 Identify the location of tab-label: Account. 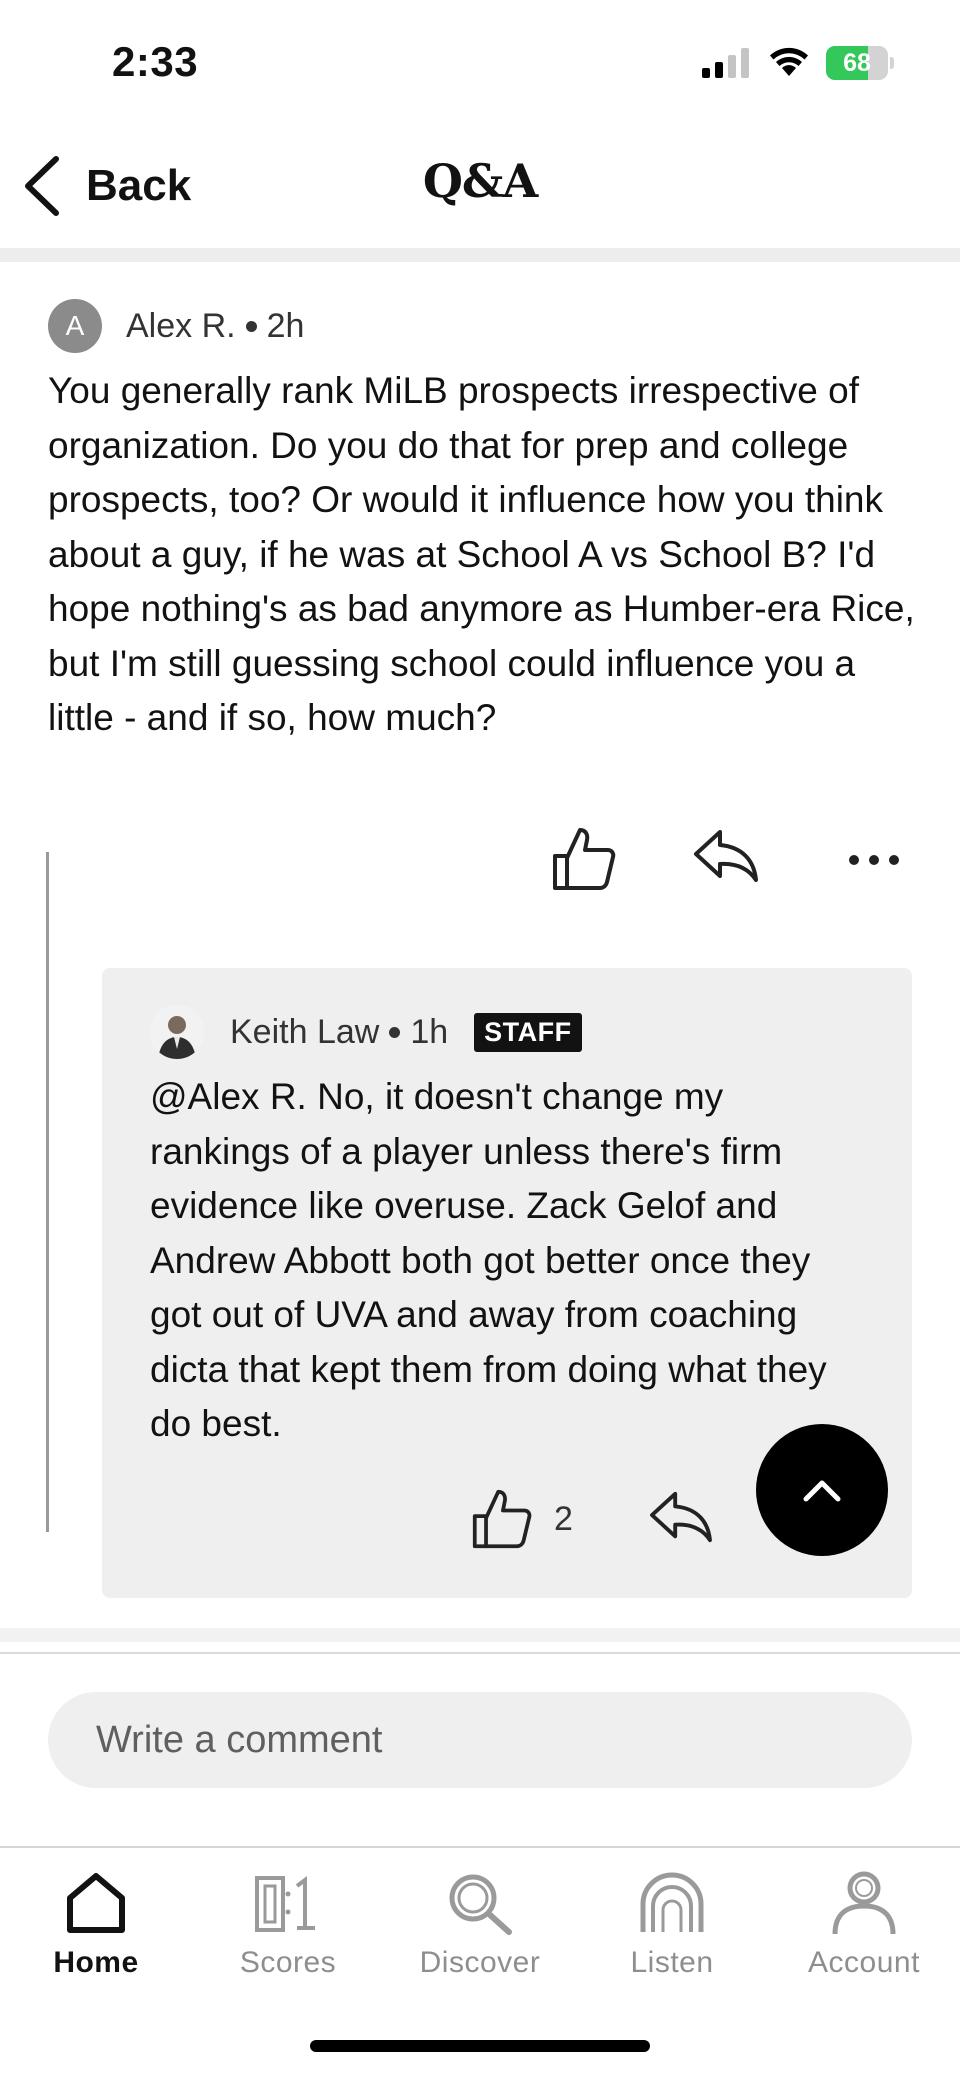
(864, 1962).